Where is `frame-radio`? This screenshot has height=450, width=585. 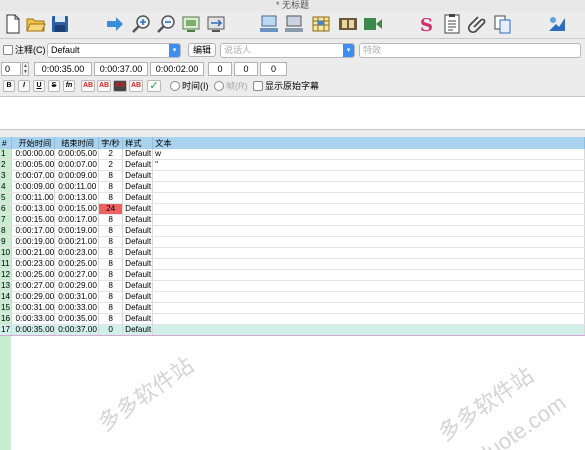
frame-radio is located at coordinates (219, 86).